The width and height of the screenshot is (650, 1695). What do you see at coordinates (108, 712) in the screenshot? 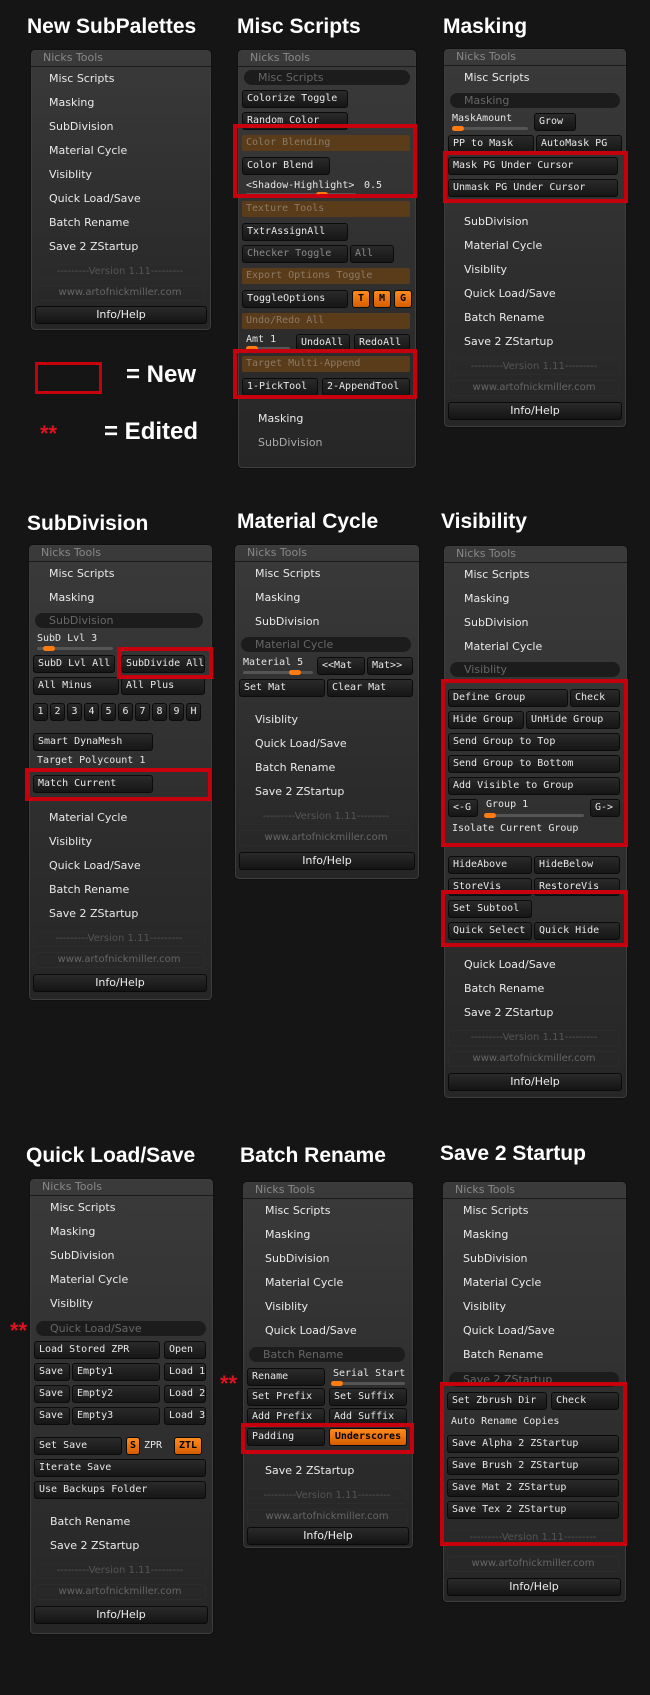
I see `subd-level-5-button: 5` at bounding box center [108, 712].